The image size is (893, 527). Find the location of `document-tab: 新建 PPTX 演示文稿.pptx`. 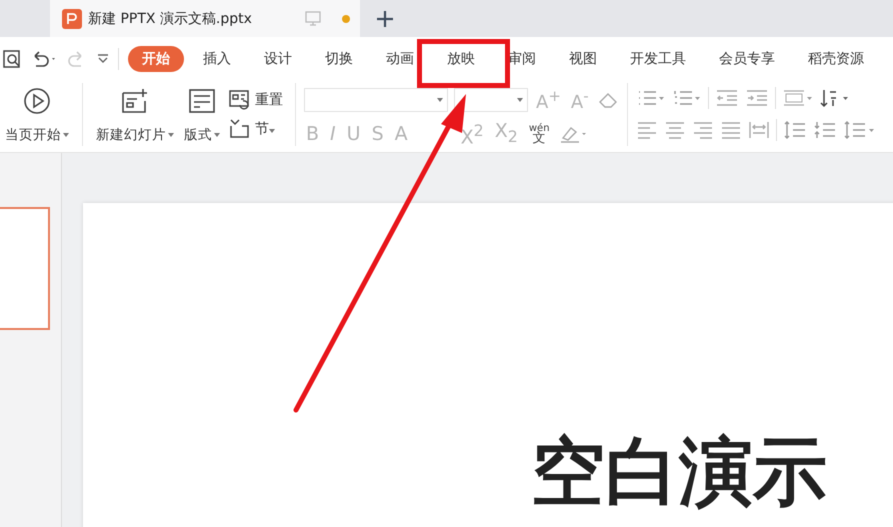

document-tab: 新建 PPTX 演示文稿.pptx is located at coordinates (205, 18).